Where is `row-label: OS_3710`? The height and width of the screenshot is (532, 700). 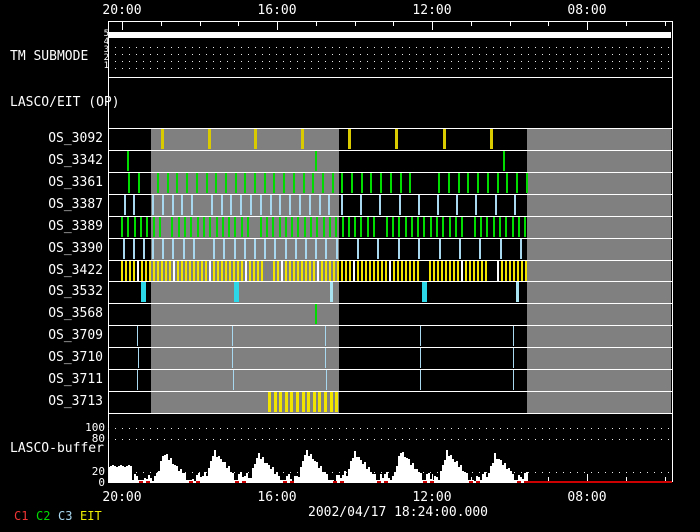
row-label: OS_3710 is located at coordinates (75, 357).